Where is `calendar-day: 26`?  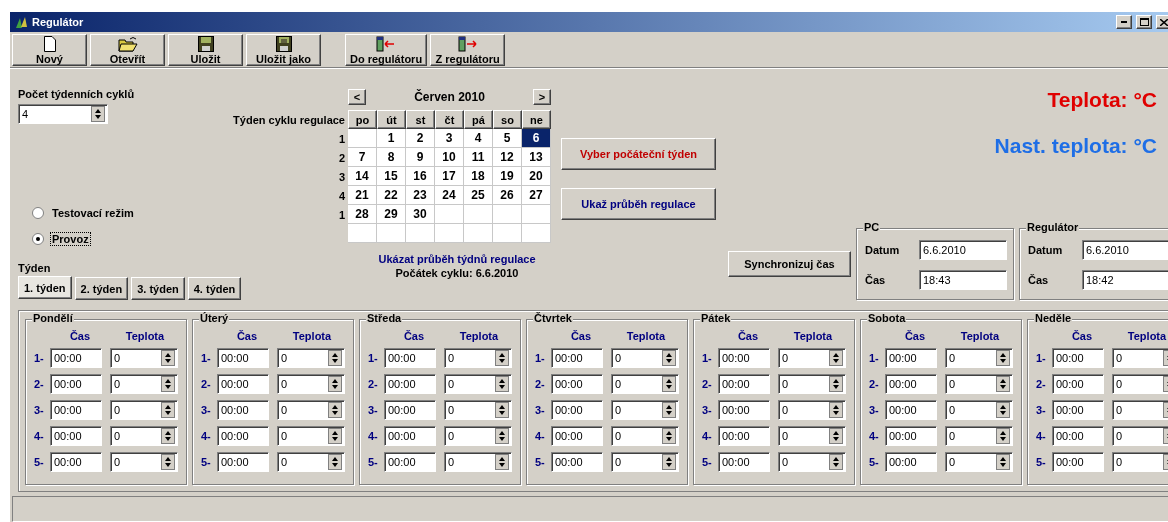
calendar-day: 26 is located at coordinates (507, 195).